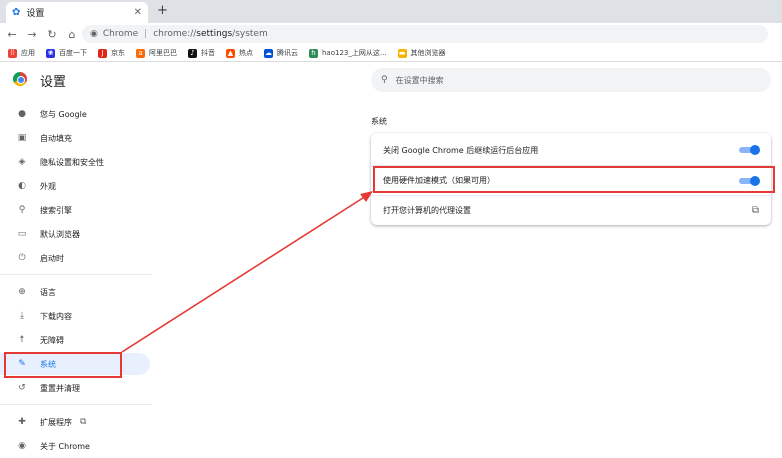  Describe the element at coordinates (75, 138) in the screenshot. I see `sidebar-item-autofill: ▣ 自动填充` at that location.